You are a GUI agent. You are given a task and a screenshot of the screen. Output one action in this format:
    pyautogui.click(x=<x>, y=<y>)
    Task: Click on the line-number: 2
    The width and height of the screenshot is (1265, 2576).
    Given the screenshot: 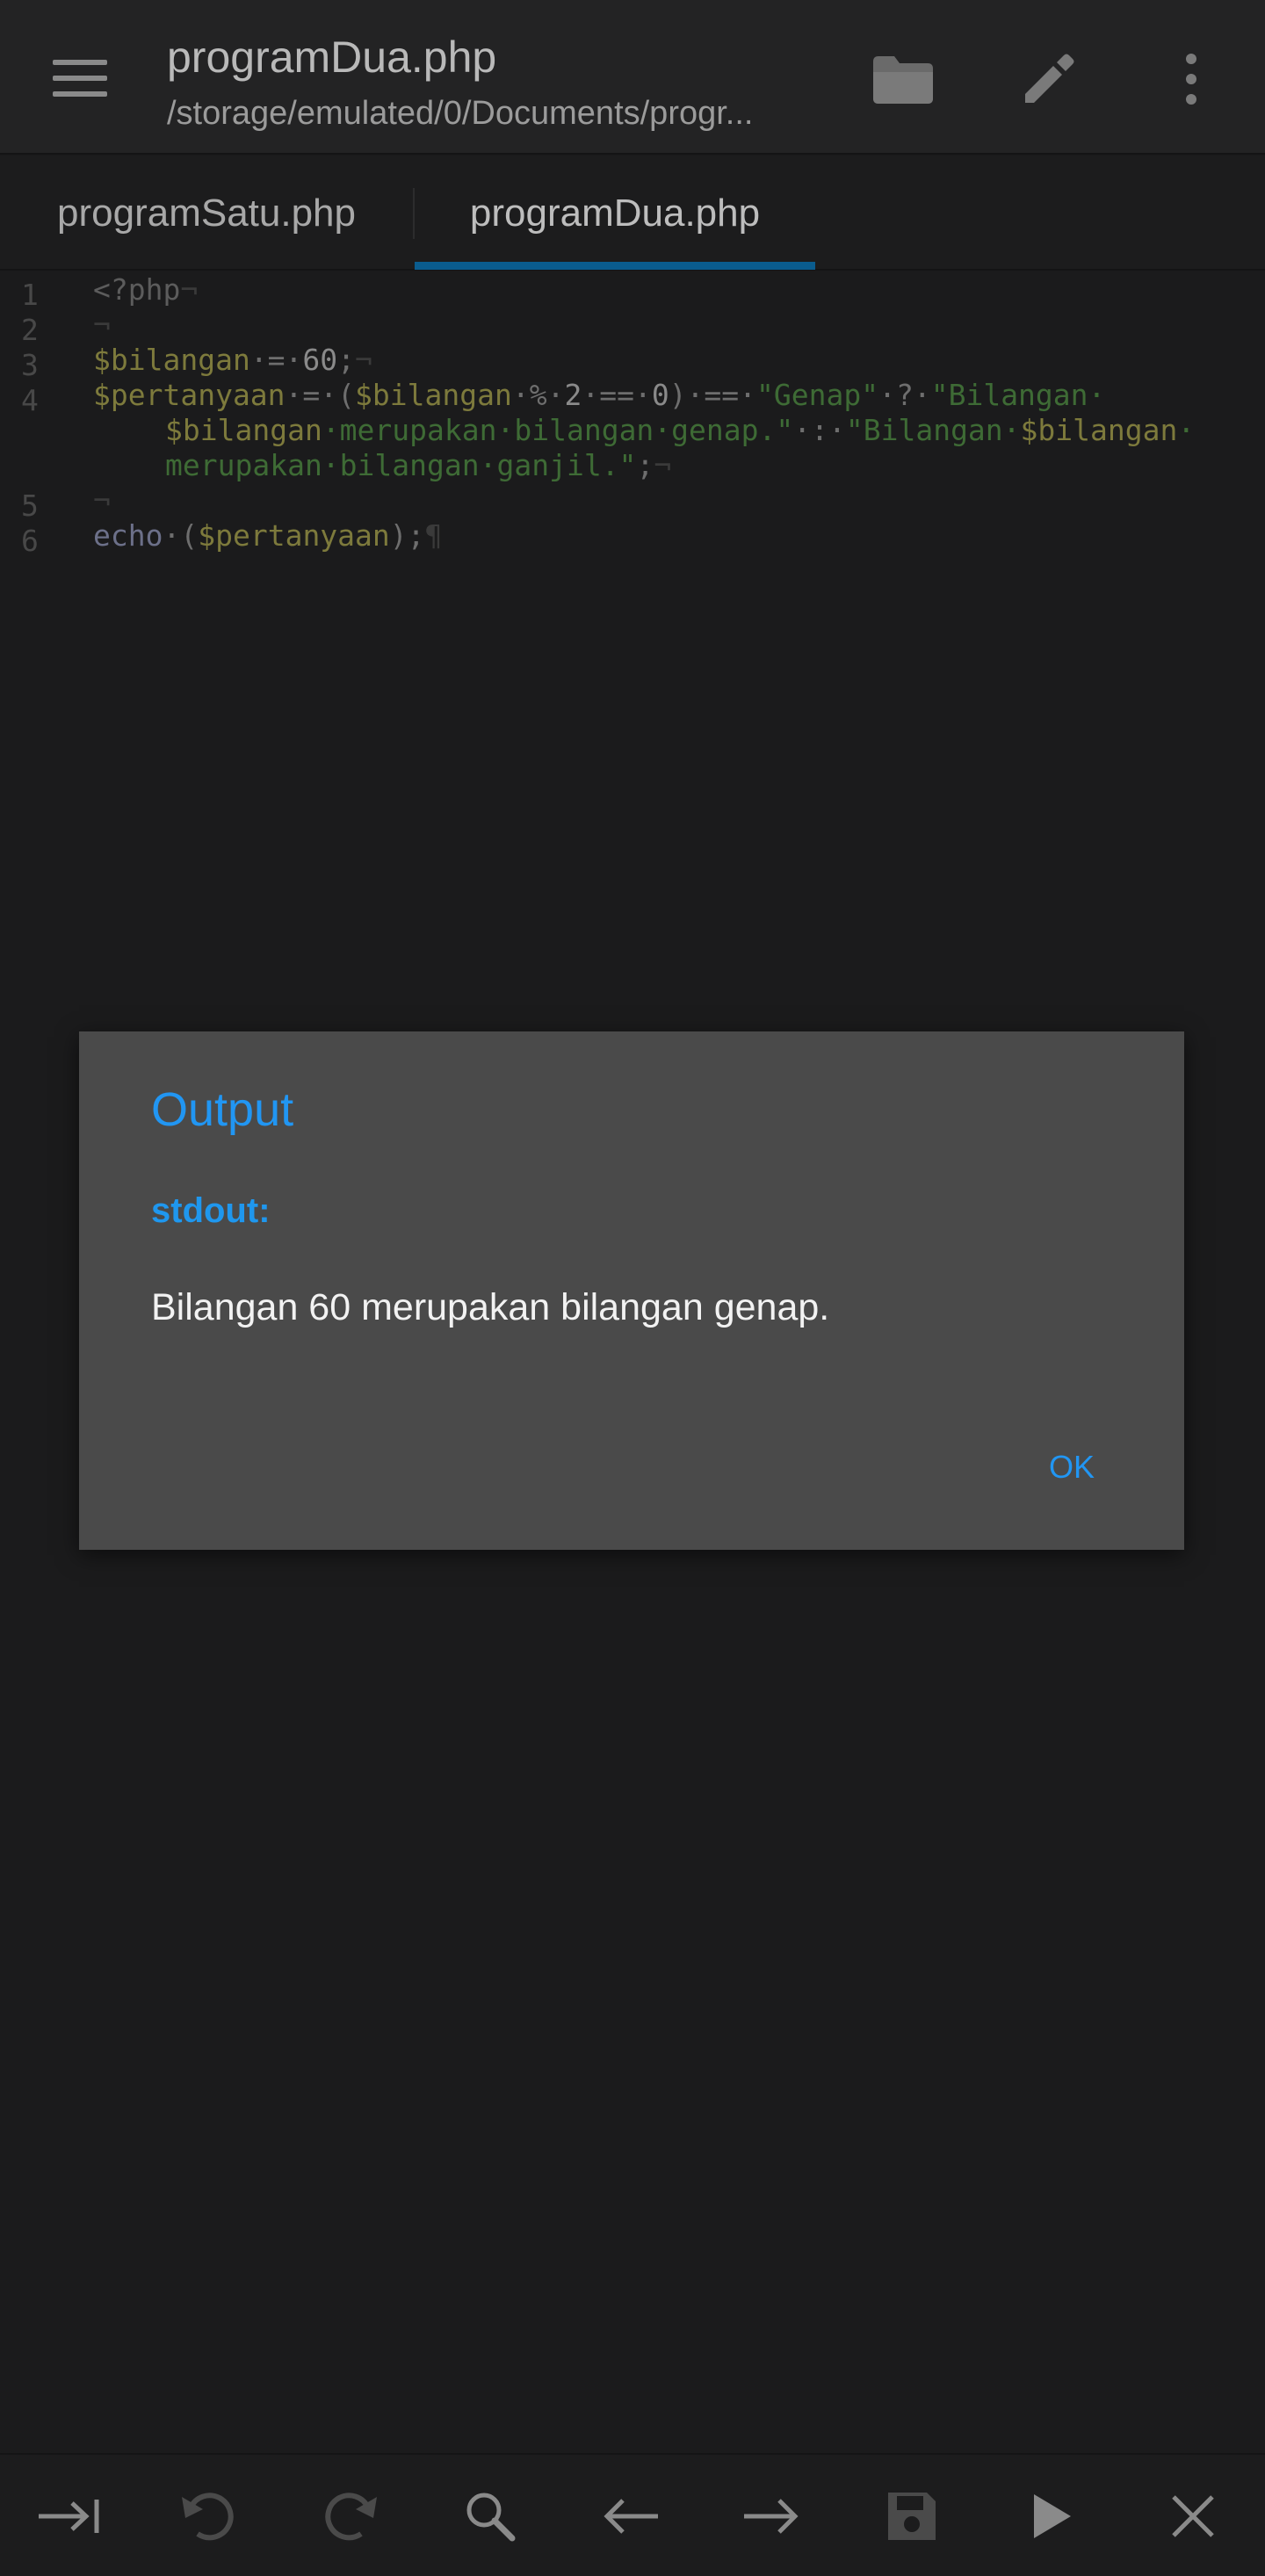 What is the action you would take?
    pyautogui.click(x=30, y=330)
    